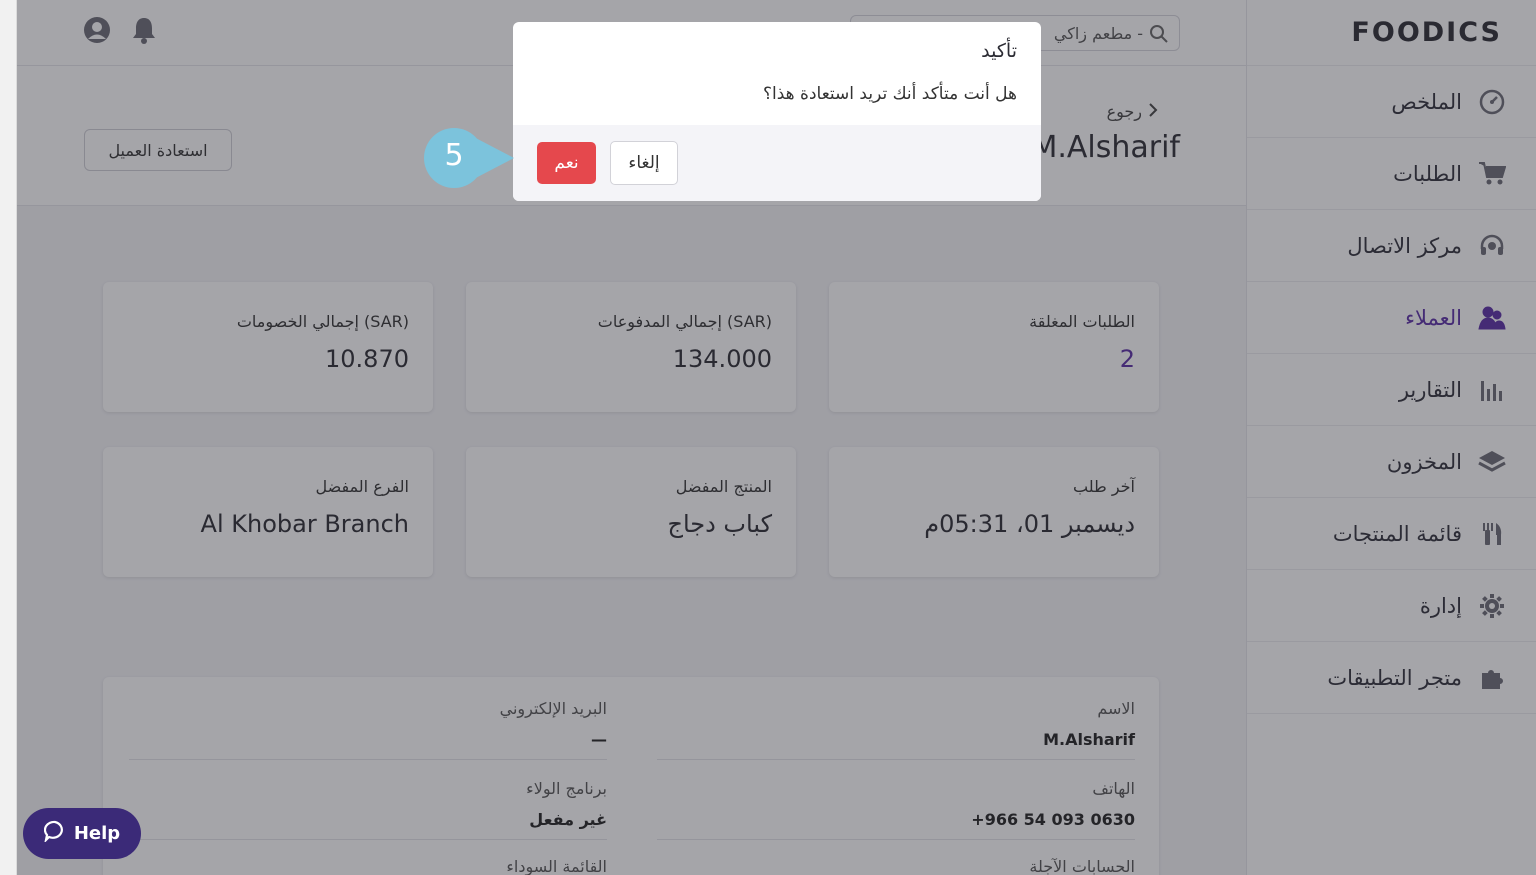 Image resolution: width=1536 pixels, height=875 pixels. I want to click on dialog-footer: نعم إلغاء, so click(777, 163).